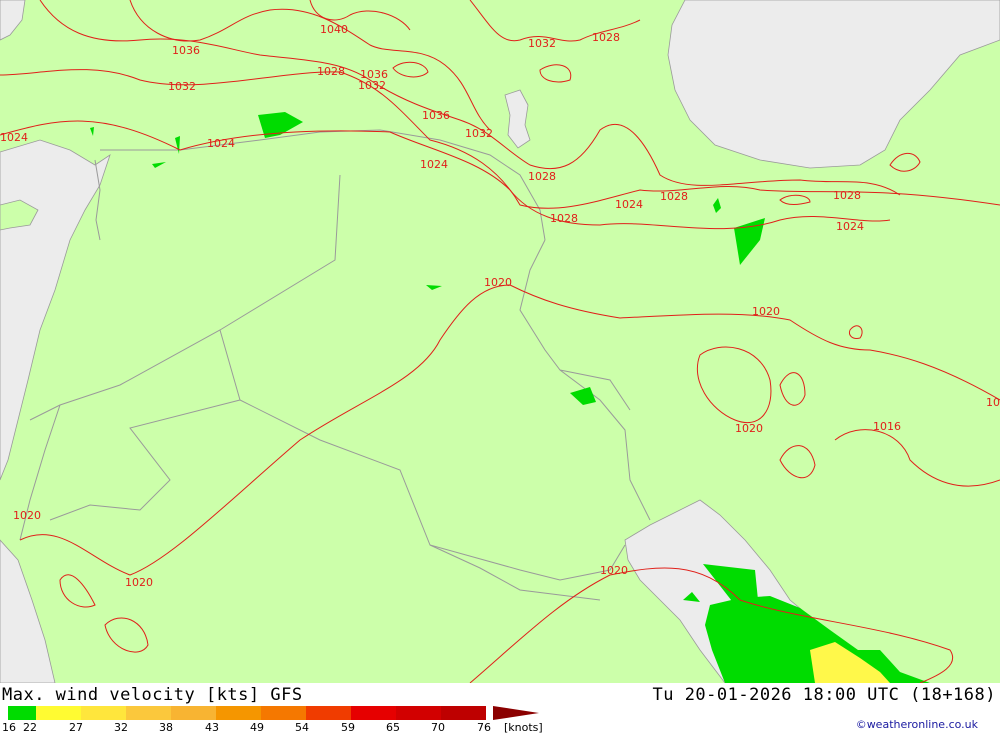 Image resolution: width=1000 pixels, height=734 pixels. Describe the element at coordinates (523, 727) in the screenshot. I see `legend-unit: [knots]` at that location.